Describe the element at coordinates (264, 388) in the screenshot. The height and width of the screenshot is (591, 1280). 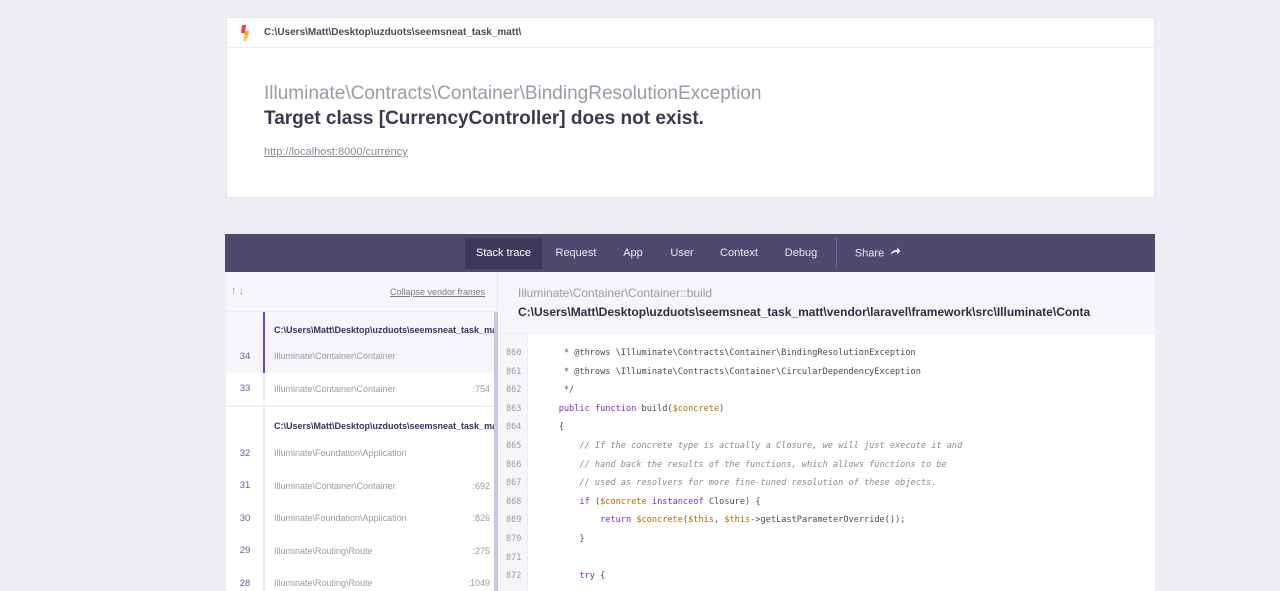
I see `frame-gutter` at that location.